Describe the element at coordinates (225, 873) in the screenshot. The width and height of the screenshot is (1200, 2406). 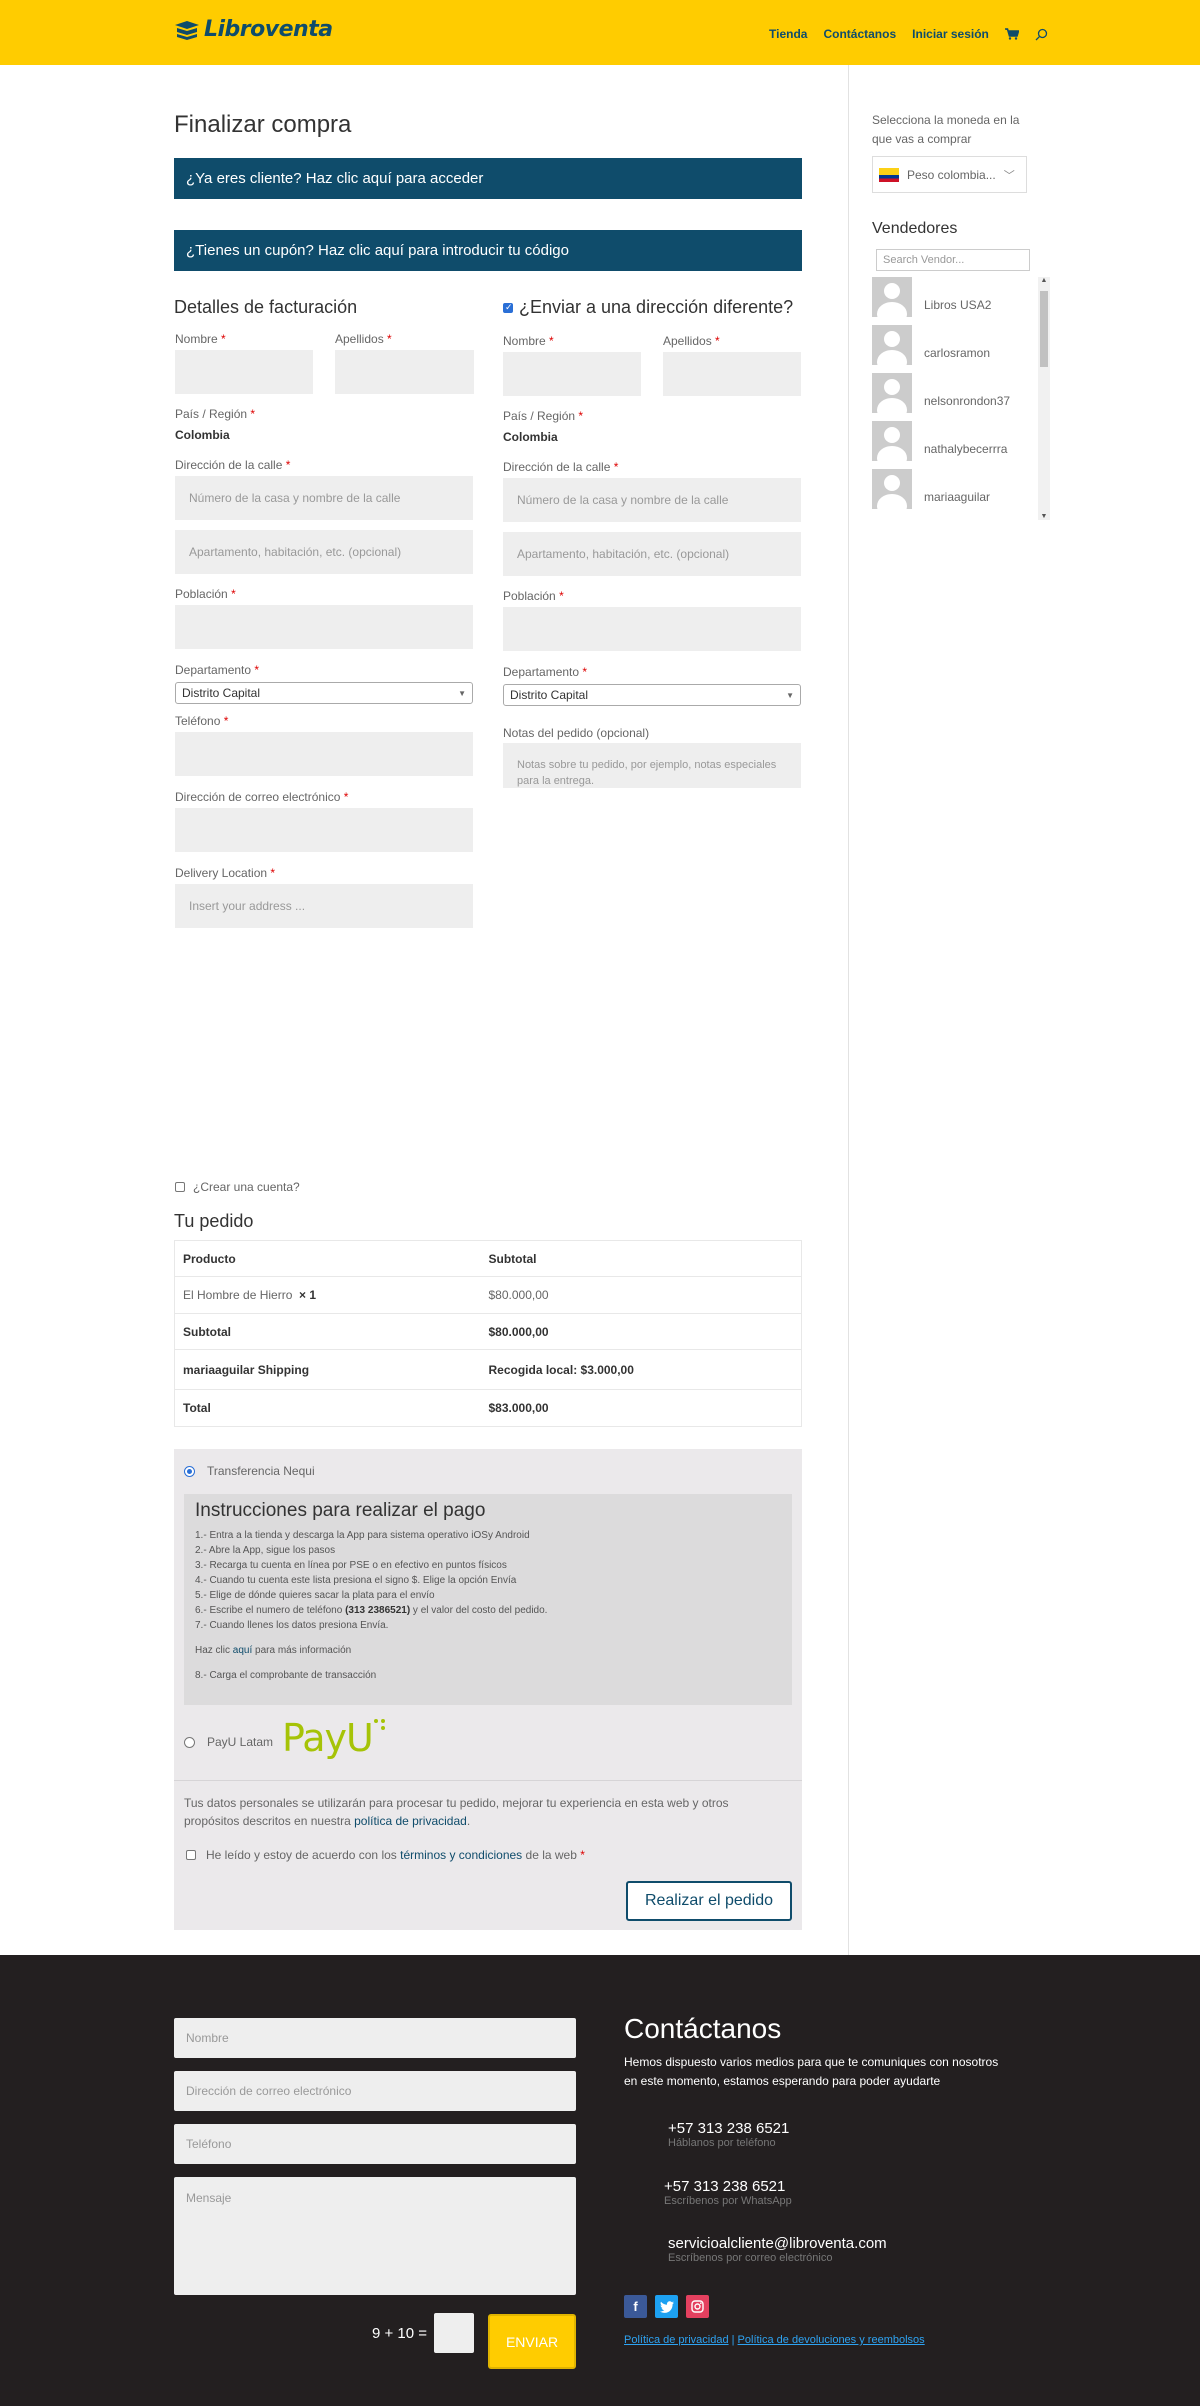
I see `delivery-location-label: Delivery Location *` at that location.